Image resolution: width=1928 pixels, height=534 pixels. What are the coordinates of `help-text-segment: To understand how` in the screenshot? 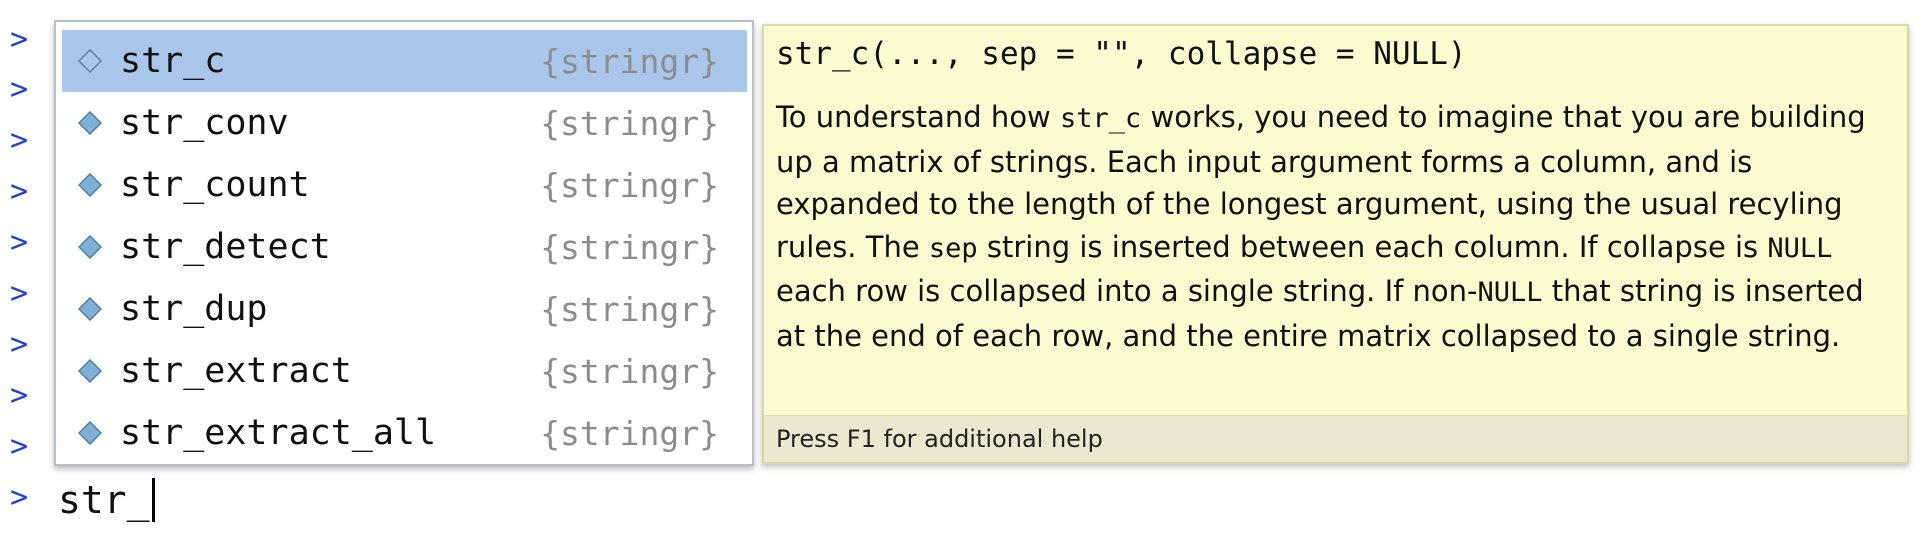 It's located at (918, 117).